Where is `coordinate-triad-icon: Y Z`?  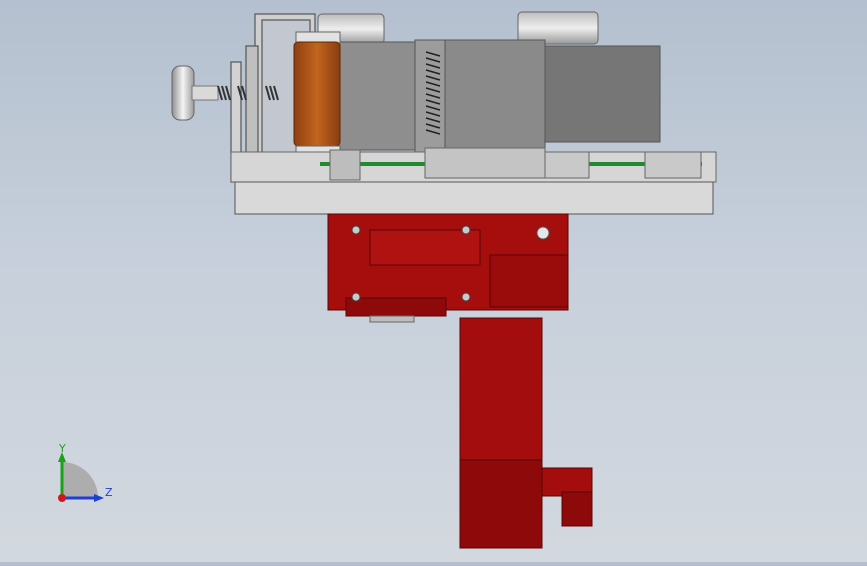
coordinate-triad-icon: Y Z is located at coordinates (85, 472).